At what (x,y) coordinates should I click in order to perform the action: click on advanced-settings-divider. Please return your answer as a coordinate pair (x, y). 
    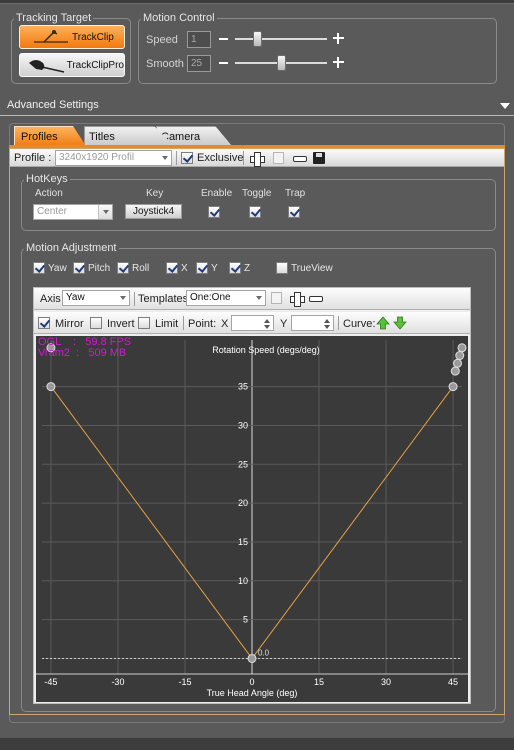
    Looking at the image, I should click on (257, 115).